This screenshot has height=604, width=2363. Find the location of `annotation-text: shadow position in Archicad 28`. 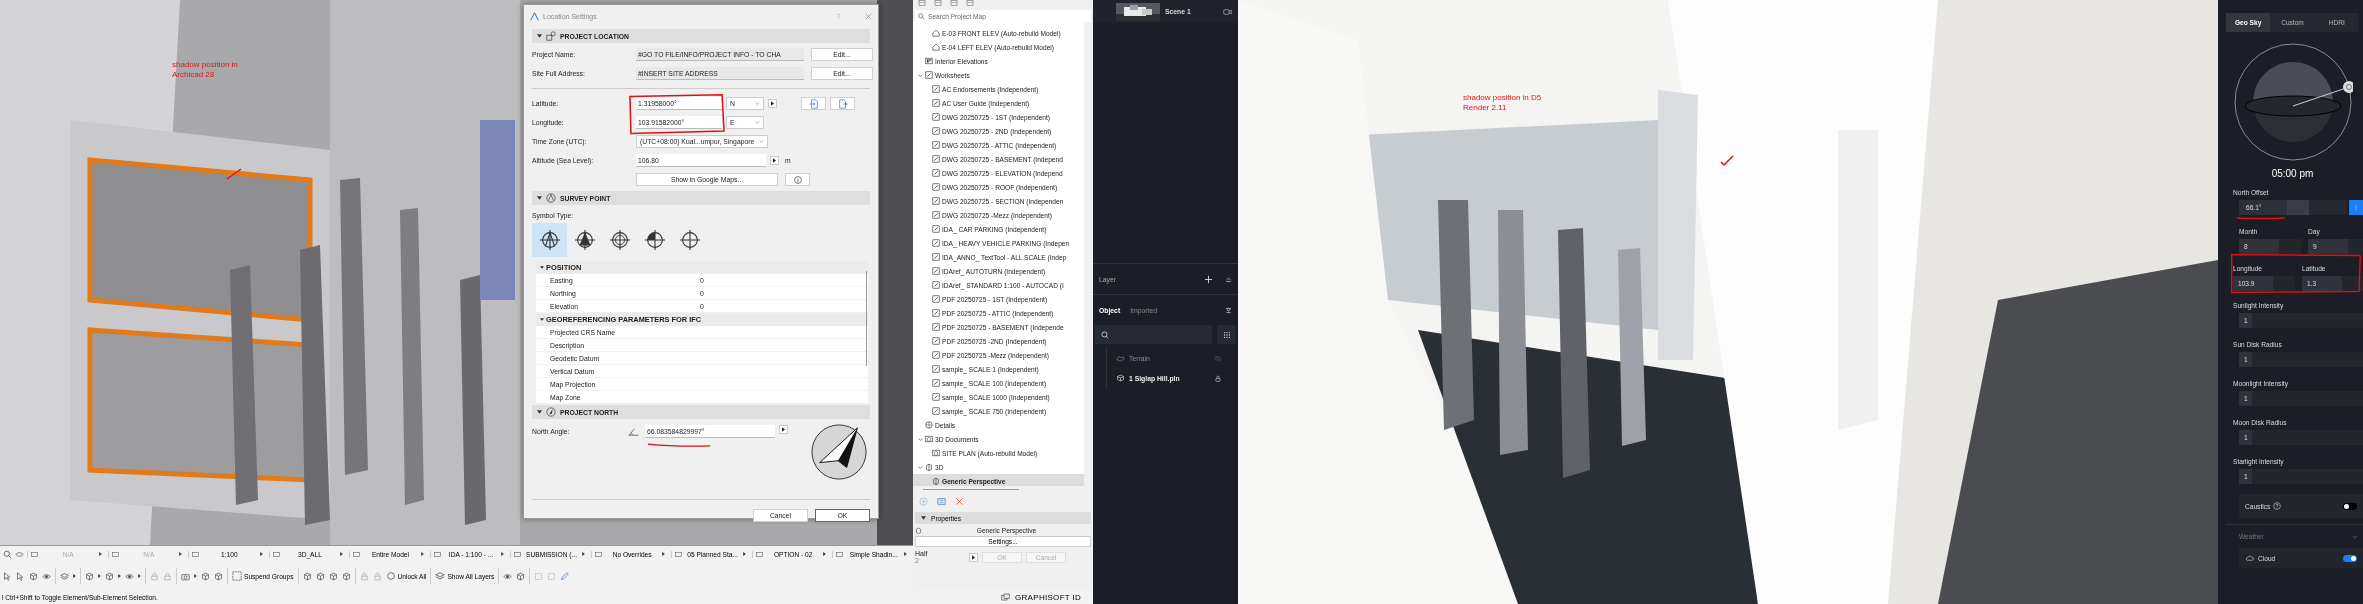

annotation-text: shadow position in Archicad 28 is located at coordinates (205, 70).